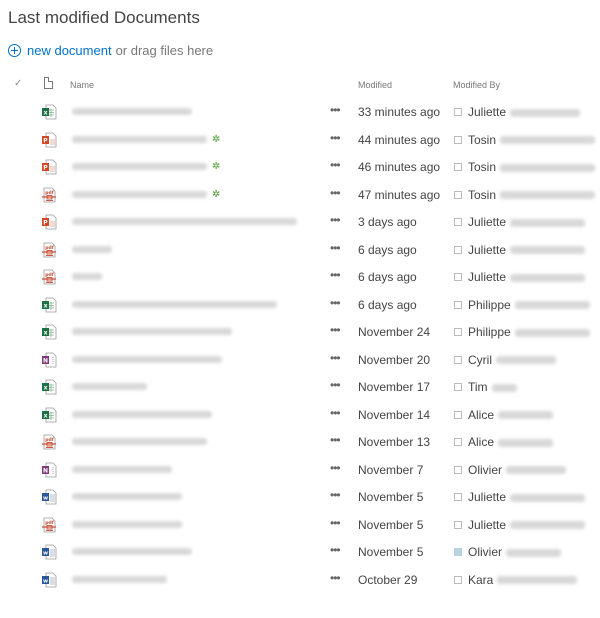 The height and width of the screenshot is (618, 600). What do you see at coordinates (485, 552) in the screenshot?
I see `modified-by-name: Olivier` at bounding box center [485, 552].